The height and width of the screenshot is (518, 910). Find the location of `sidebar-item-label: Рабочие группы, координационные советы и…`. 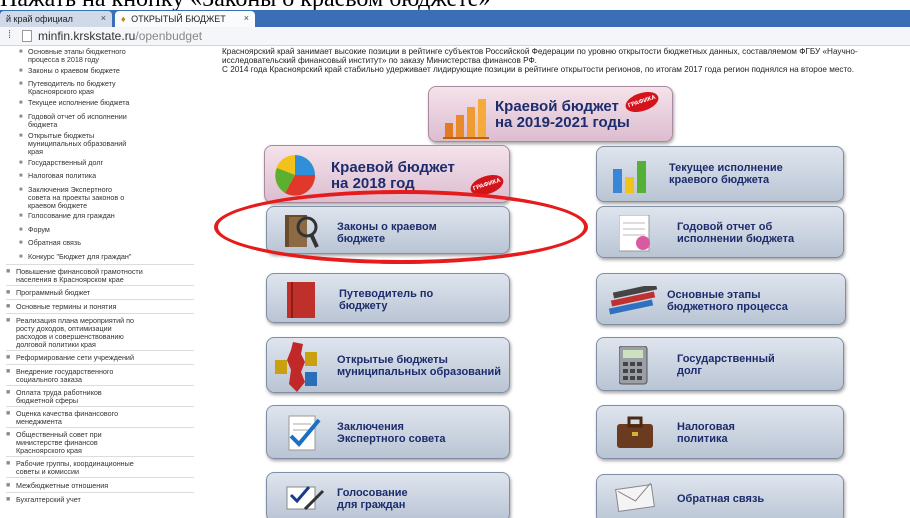

sidebar-item-label: Рабочие группы, координационные советы и… is located at coordinates (75, 467).